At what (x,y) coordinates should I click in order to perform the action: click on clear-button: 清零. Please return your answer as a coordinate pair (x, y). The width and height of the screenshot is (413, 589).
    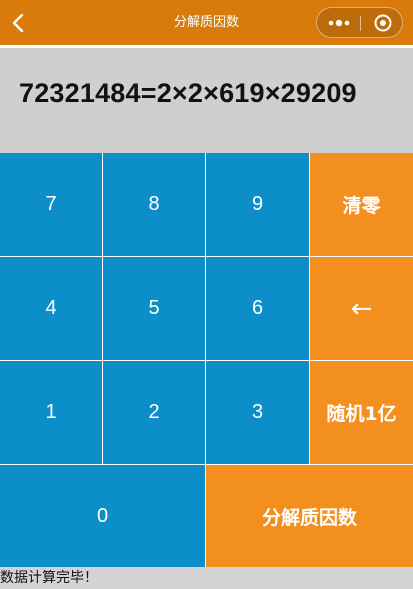
    Looking at the image, I should click on (361, 204).